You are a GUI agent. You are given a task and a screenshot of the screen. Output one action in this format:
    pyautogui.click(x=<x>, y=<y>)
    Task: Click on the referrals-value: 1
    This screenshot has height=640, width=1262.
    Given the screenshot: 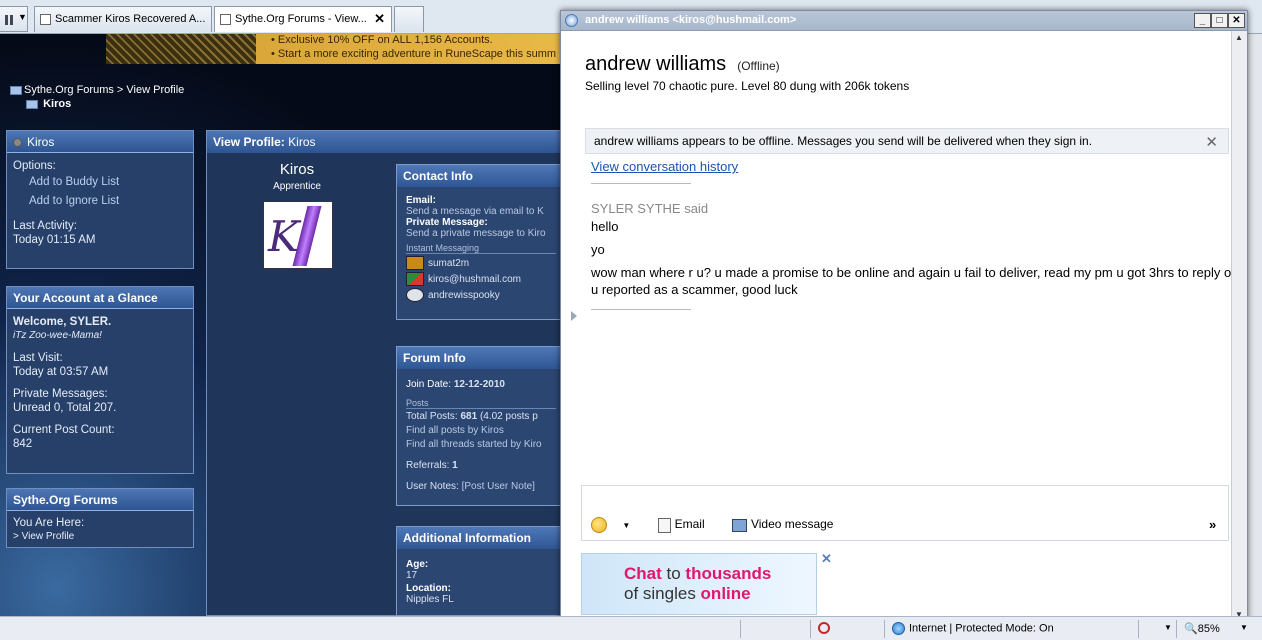 What is the action you would take?
    pyautogui.click(x=455, y=465)
    